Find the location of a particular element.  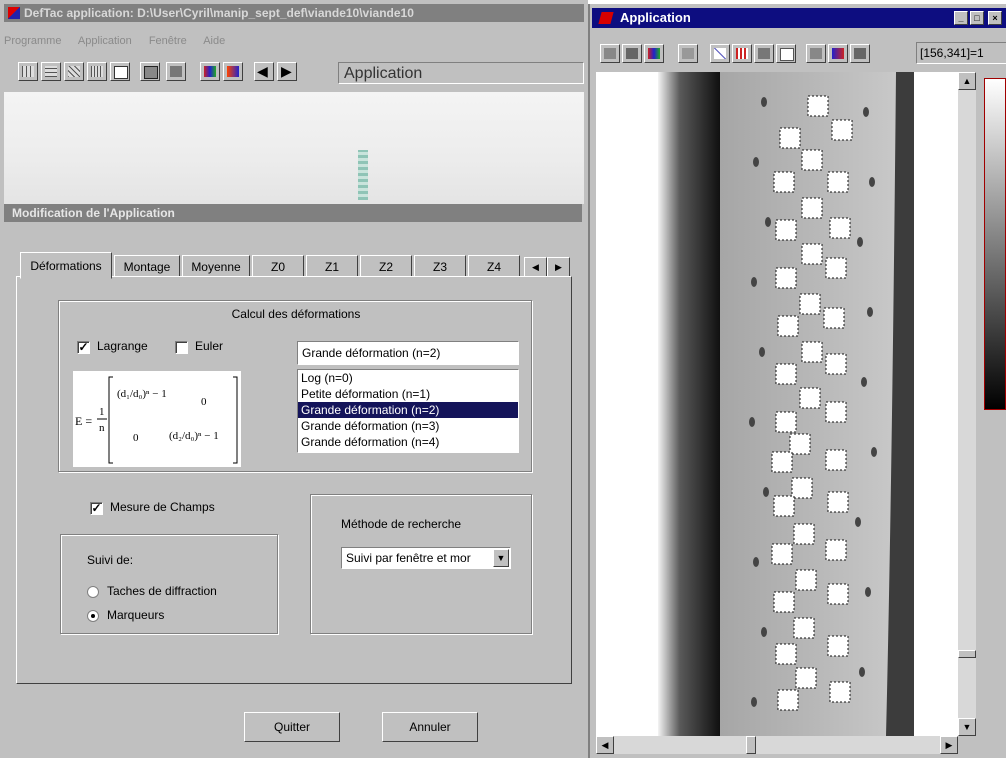

chevron-down-icon: ▼ is located at coordinates (501, 558).